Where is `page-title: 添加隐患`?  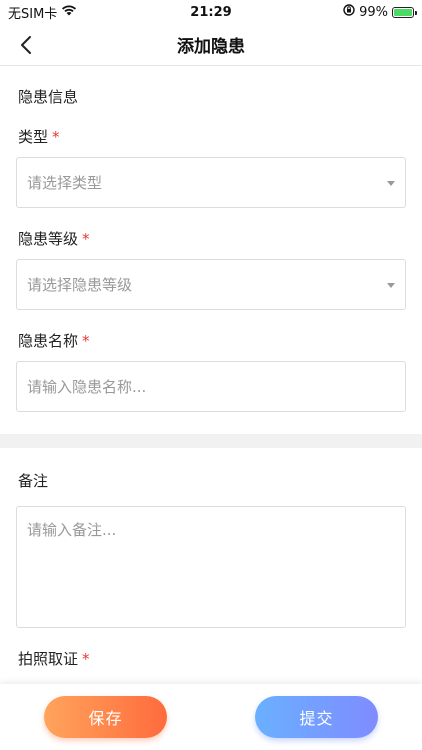 page-title: 添加隐患 is located at coordinates (211, 47).